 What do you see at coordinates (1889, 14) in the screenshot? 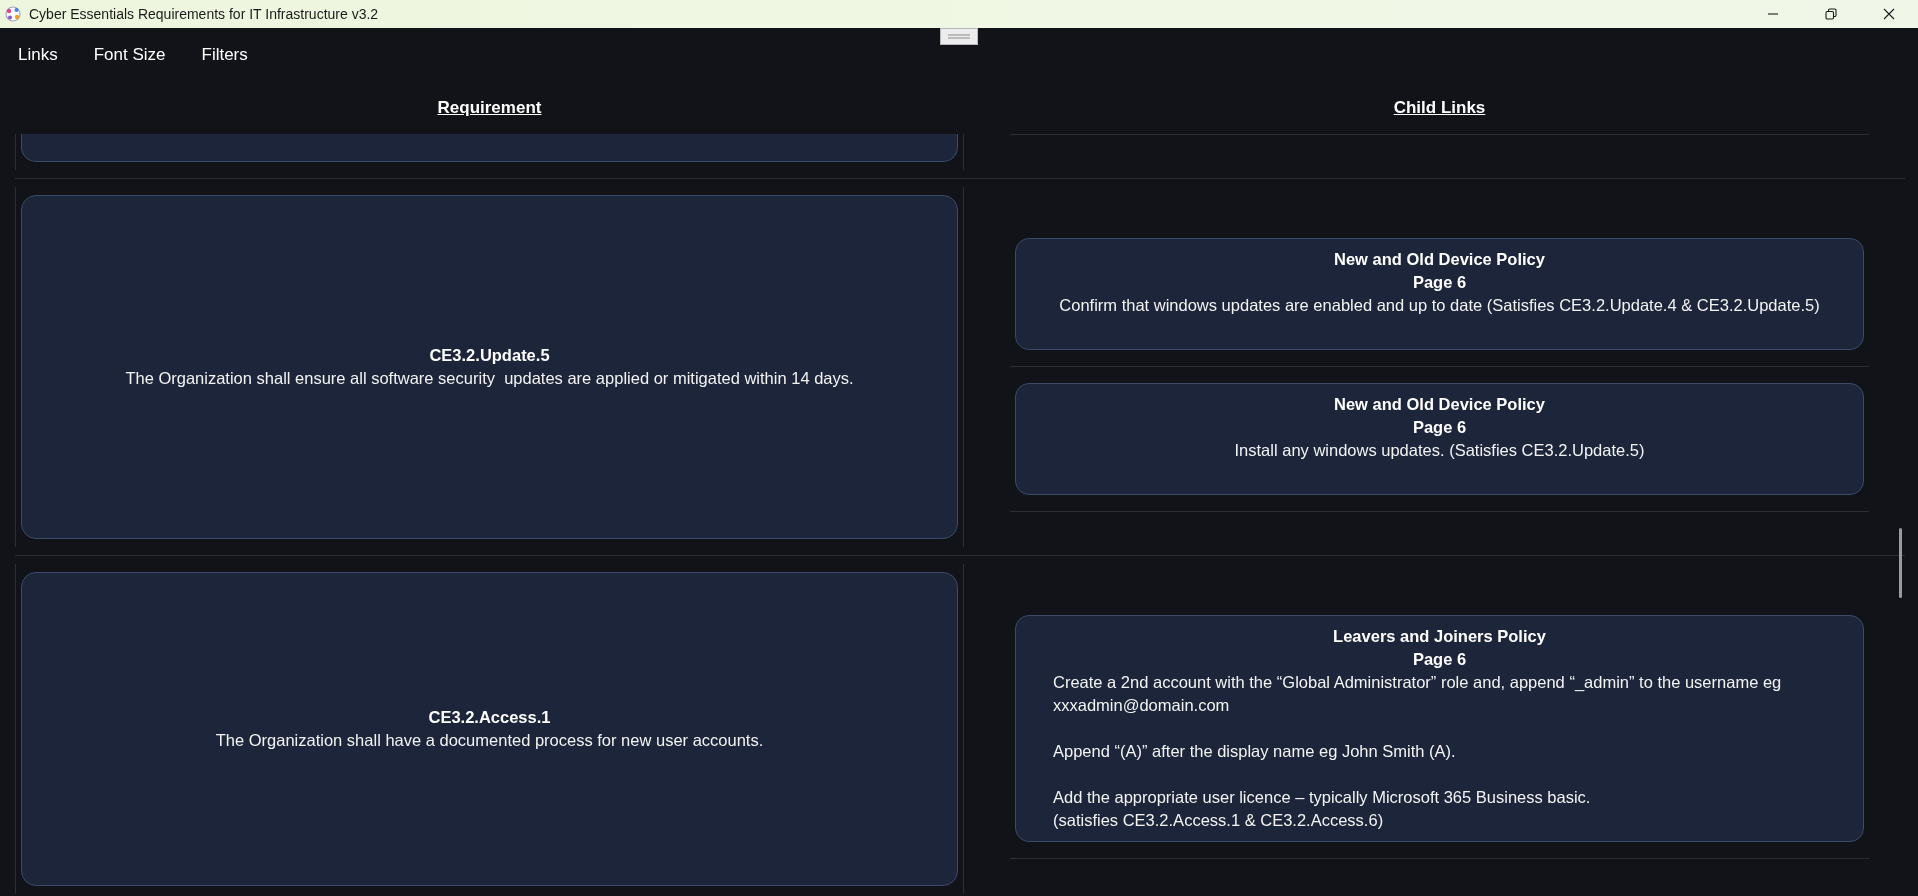
I see `close-icon` at bounding box center [1889, 14].